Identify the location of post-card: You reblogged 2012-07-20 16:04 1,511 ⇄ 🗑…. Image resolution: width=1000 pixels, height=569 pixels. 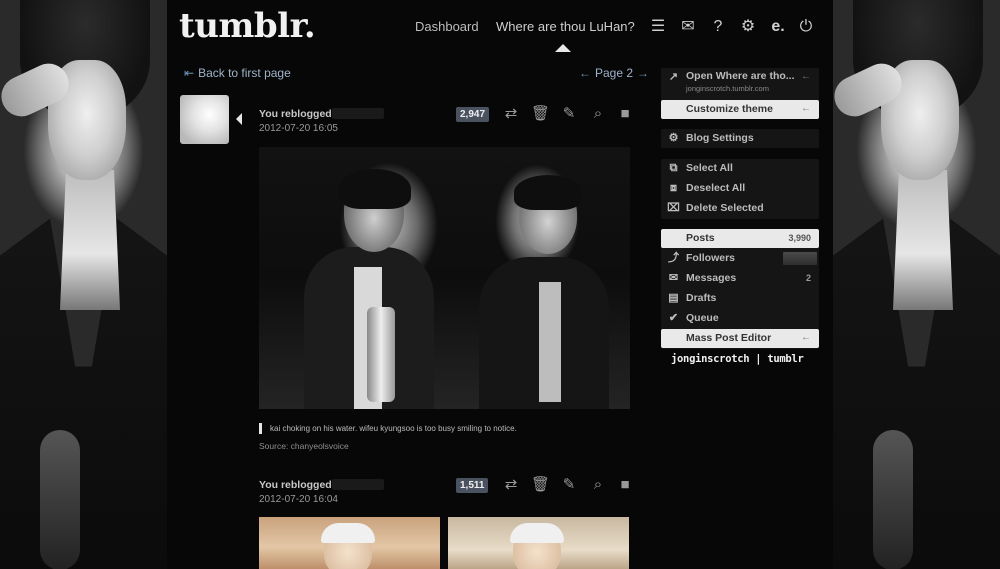
(408, 520).